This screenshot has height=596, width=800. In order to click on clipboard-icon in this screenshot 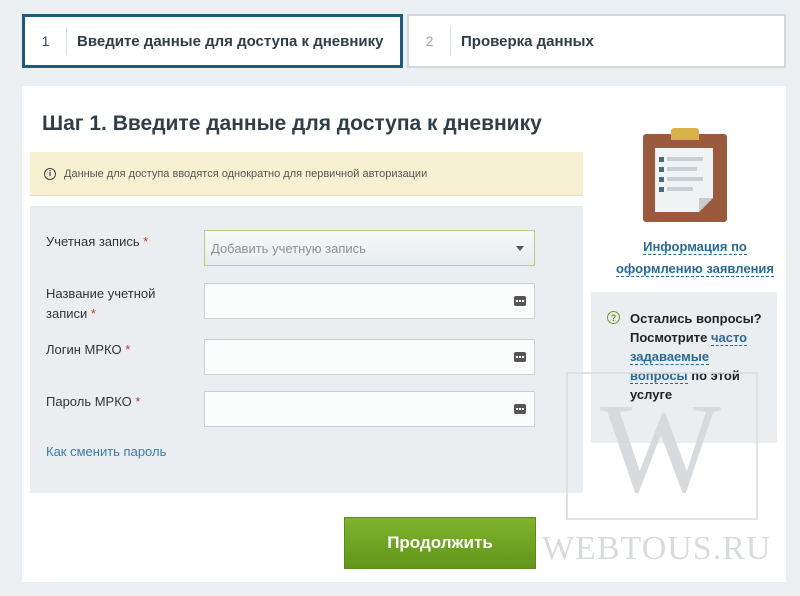, I will do `click(684, 174)`.